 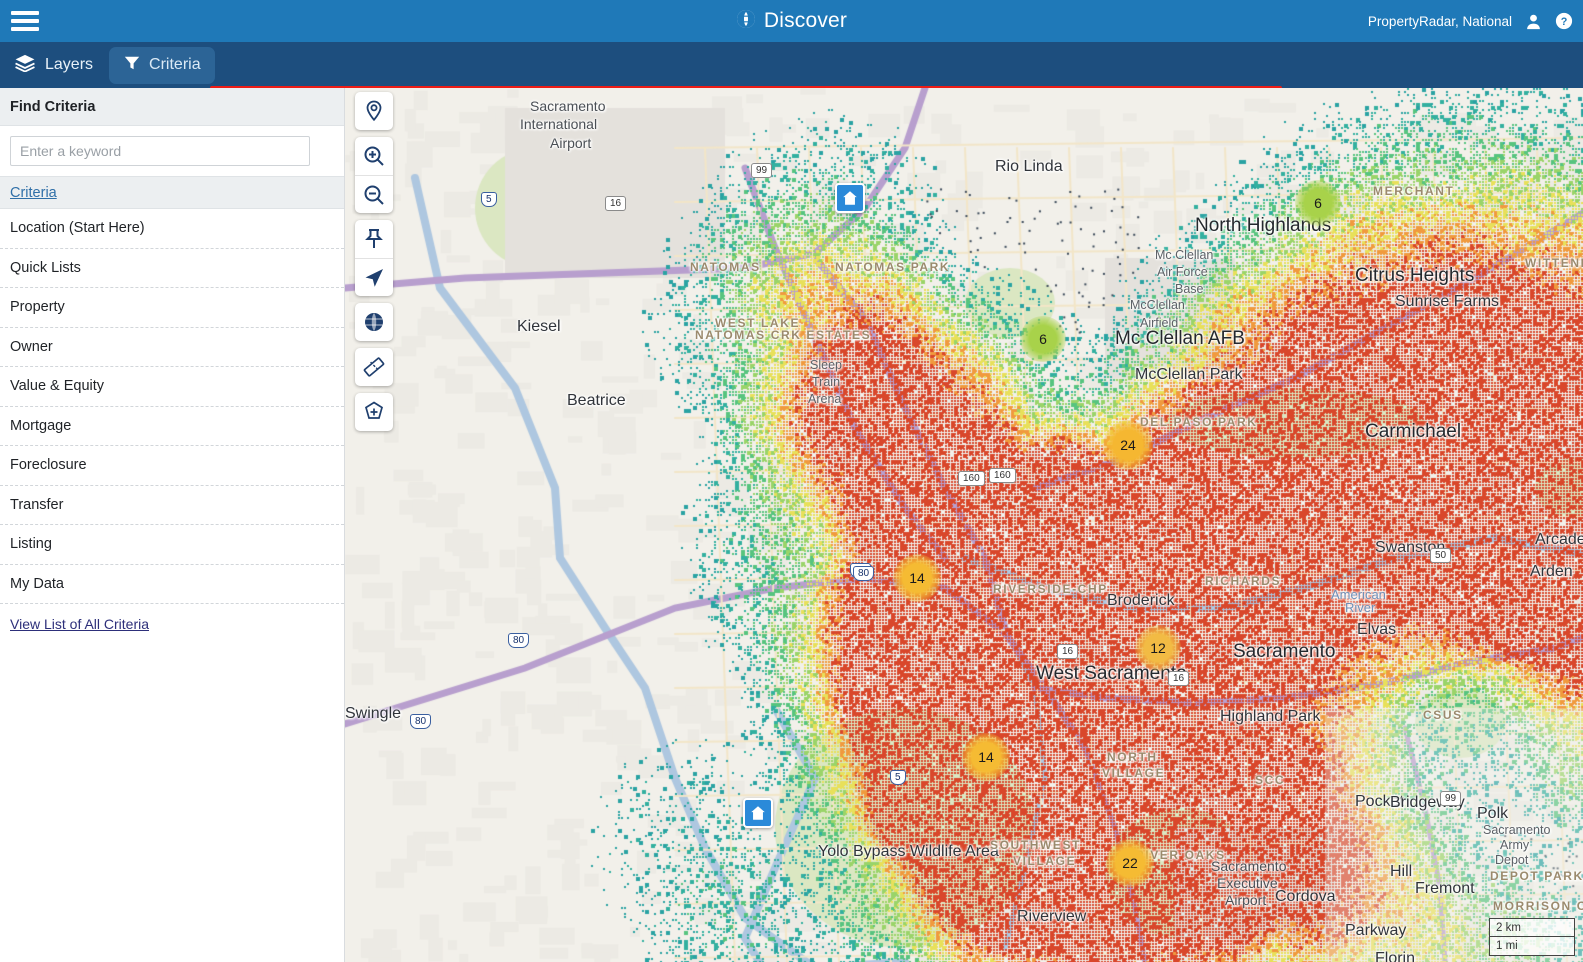 I want to click on sidebar-item-listing: Listing, so click(x=172, y=545).